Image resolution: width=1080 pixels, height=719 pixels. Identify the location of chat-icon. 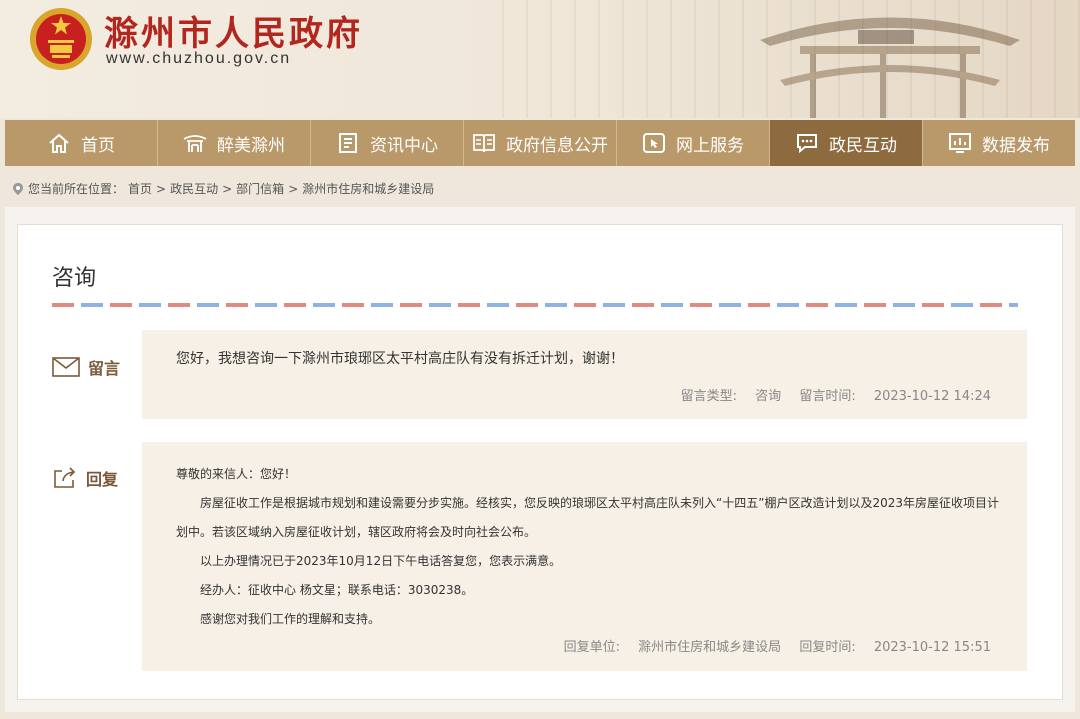
(807, 144).